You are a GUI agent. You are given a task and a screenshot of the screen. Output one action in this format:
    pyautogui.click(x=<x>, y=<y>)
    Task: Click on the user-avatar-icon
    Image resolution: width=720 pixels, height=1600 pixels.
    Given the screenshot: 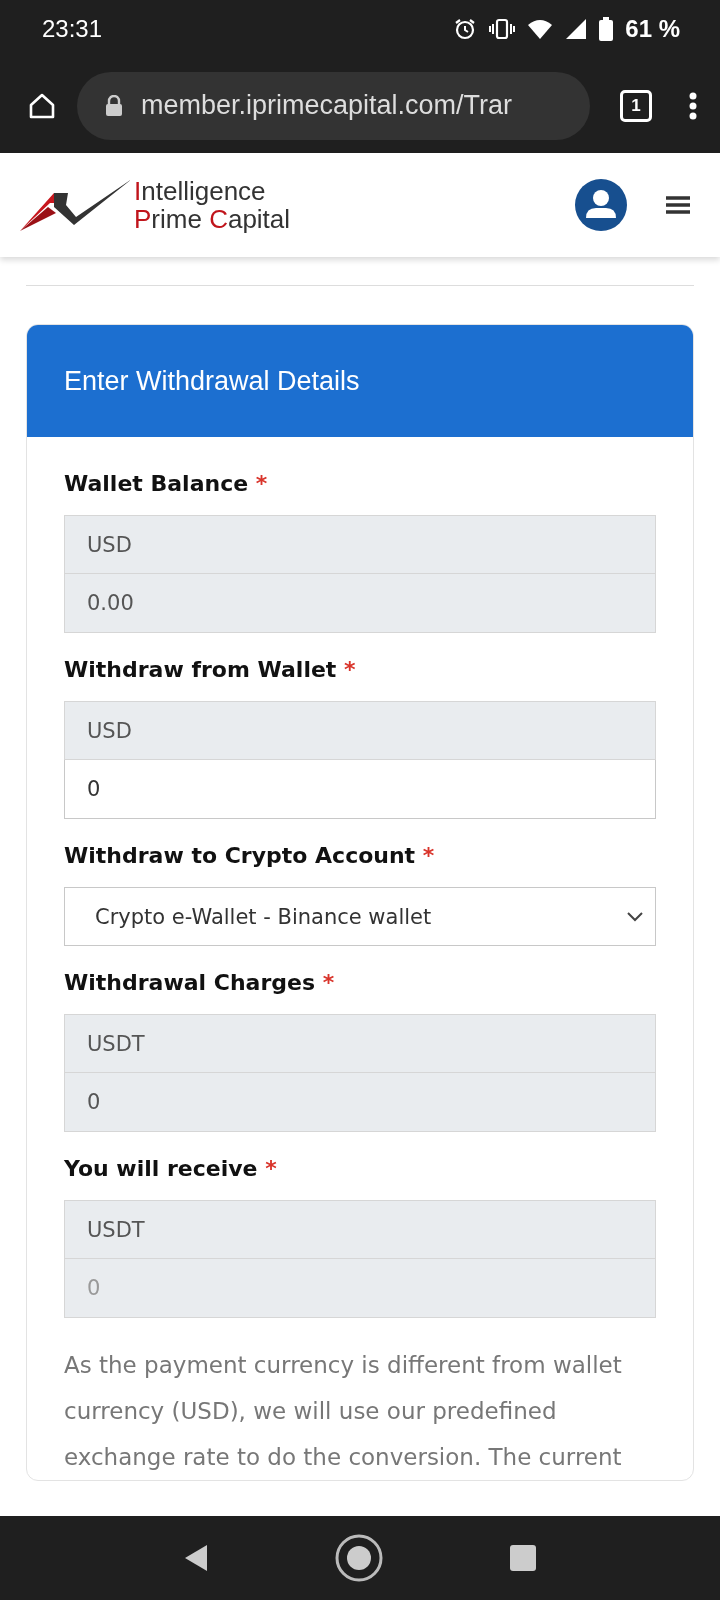 What is the action you would take?
    pyautogui.click(x=601, y=205)
    